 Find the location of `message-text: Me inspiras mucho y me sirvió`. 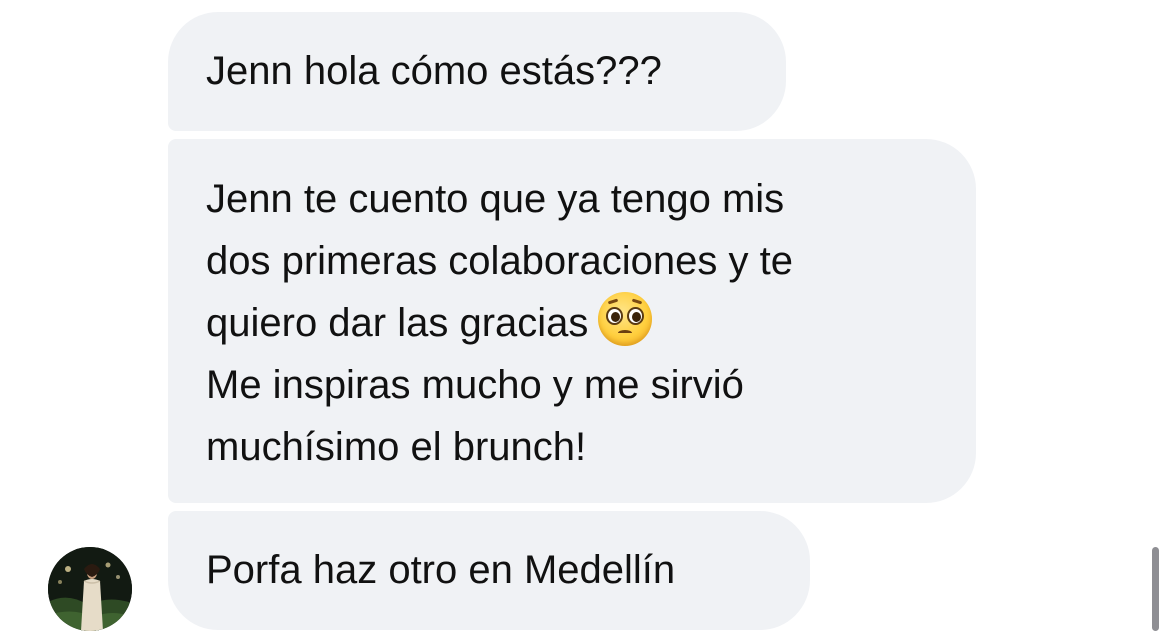

message-text: Me inspiras mucho y me sirvió is located at coordinates (475, 385).